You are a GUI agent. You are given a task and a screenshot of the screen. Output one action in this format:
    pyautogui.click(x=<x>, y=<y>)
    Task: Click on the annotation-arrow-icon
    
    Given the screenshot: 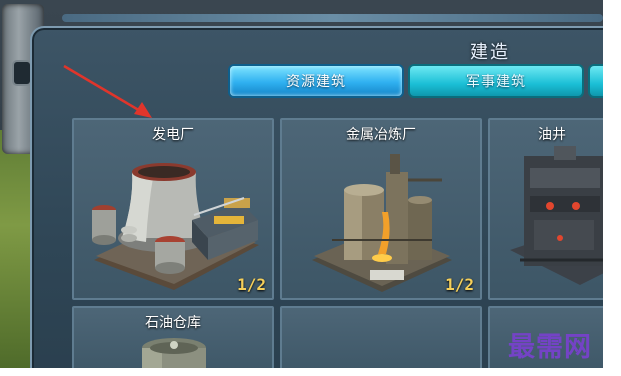 What is the action you would take?
    pyautogui.click(x=107, y=91)
    